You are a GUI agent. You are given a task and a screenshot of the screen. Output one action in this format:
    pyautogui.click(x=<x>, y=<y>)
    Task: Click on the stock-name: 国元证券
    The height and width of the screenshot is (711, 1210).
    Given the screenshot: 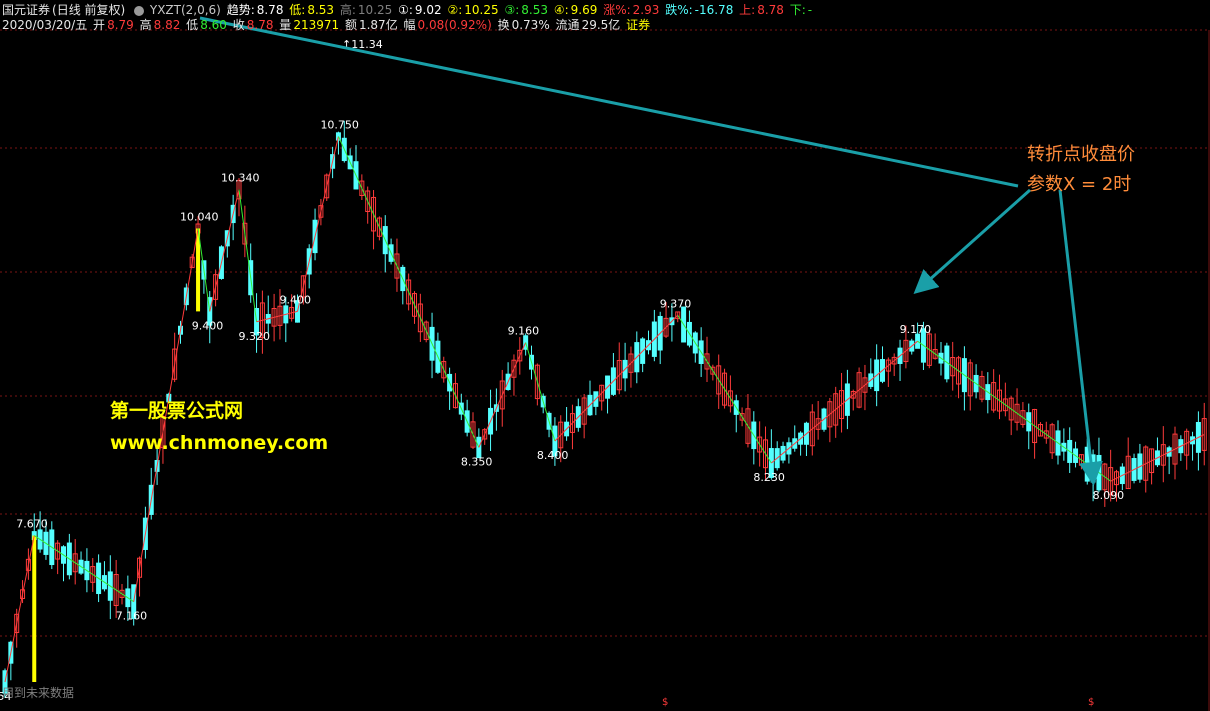 What is the action you would take?
    pyautogui.click(x=26, y=10)
    